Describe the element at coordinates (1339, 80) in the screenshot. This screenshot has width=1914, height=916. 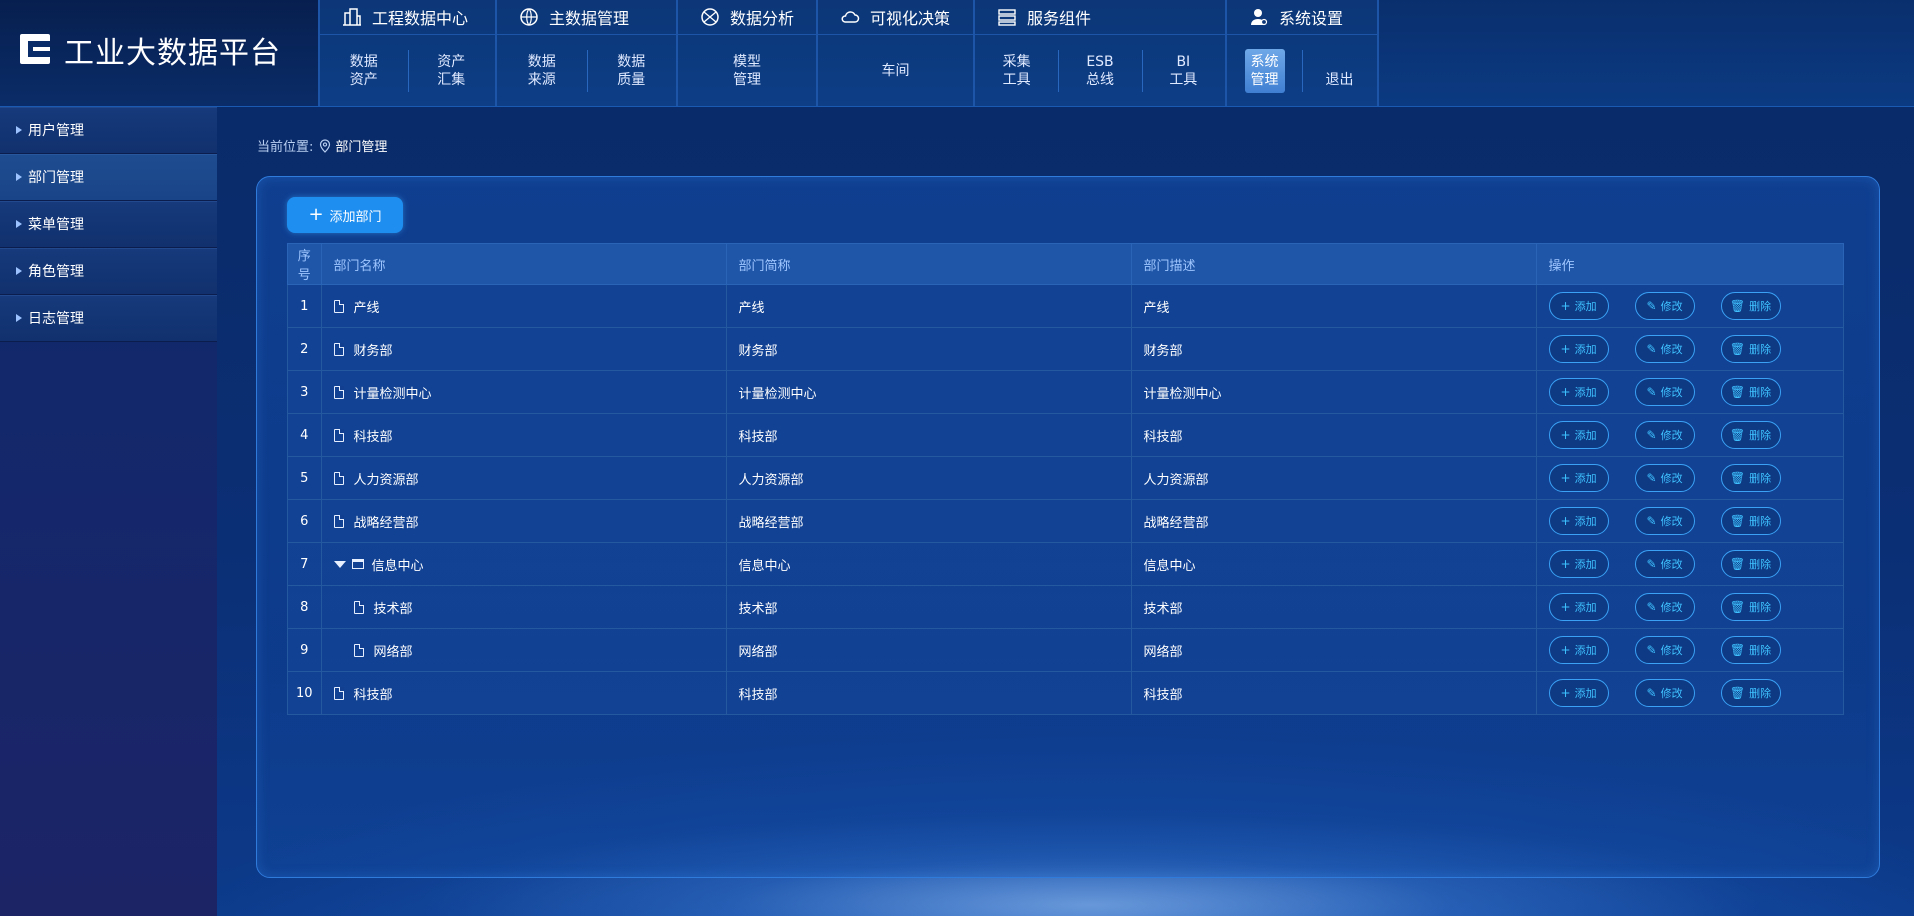
I see `nav-item-label: 退出` at that location.